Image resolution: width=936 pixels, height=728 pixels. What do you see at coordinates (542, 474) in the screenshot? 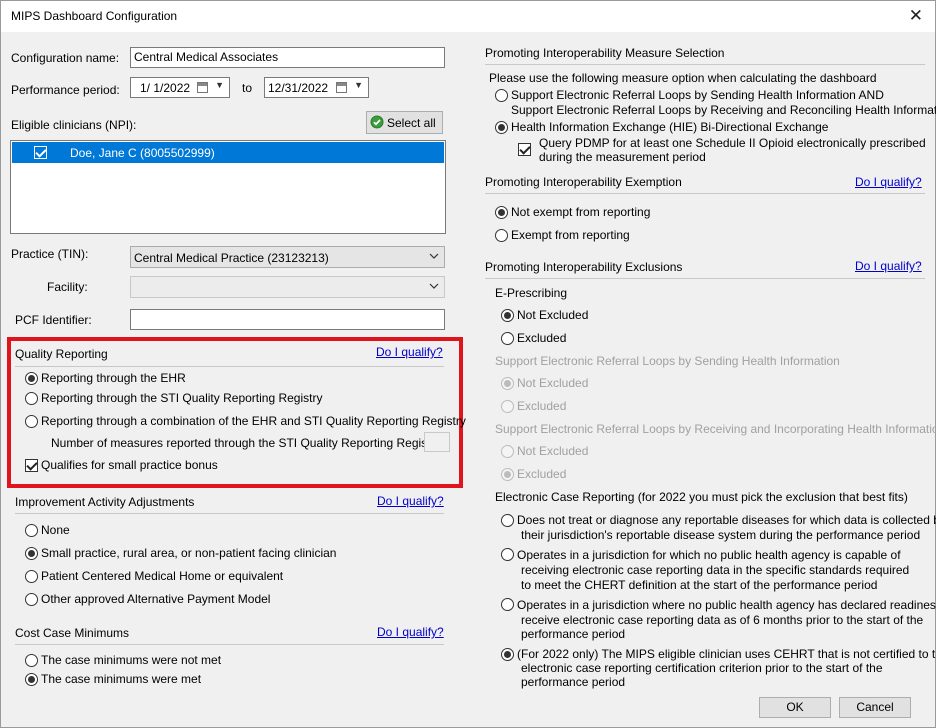
I see `receiving-excluded-label: Excluded` at bounding box center [542, 474].